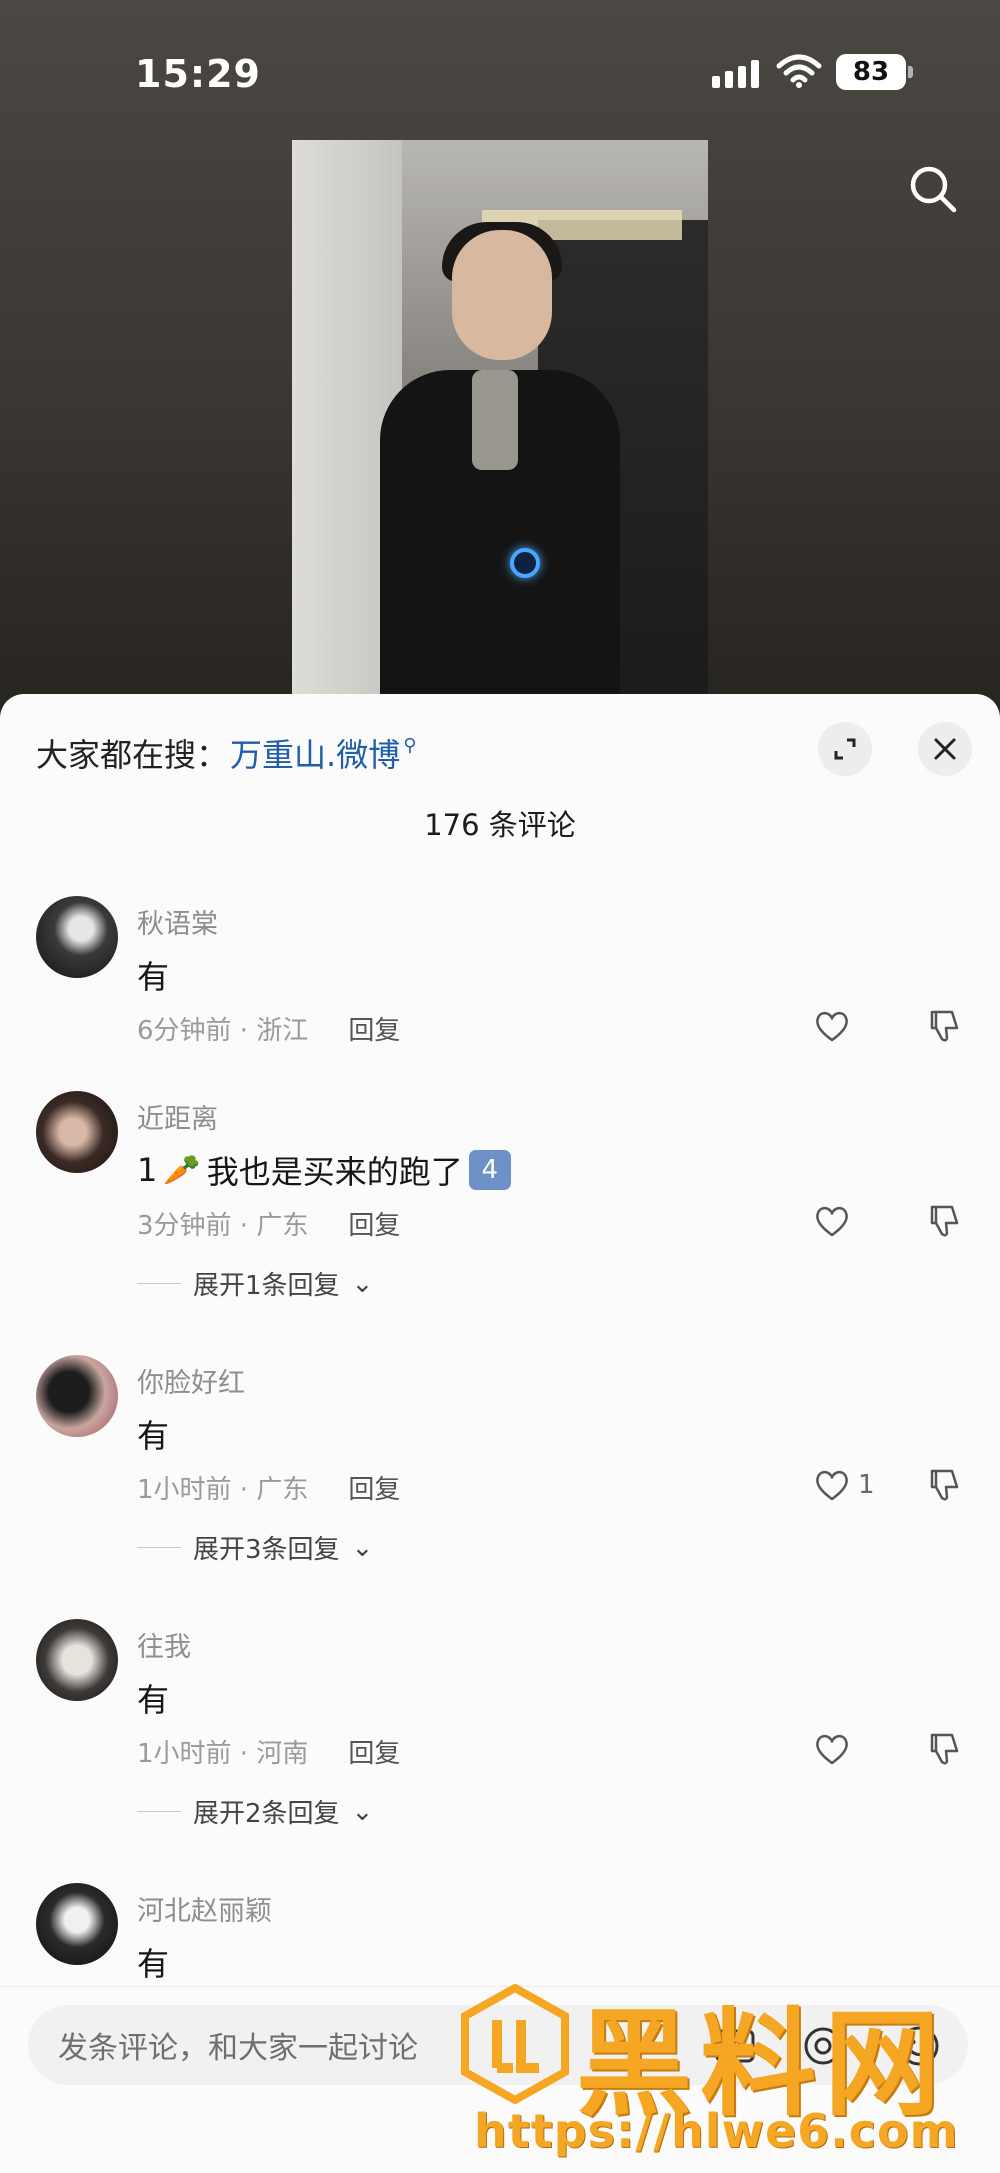 This screenshot has height=2173, width=1000. What do you see at coordinates (737, 73) in the screenshot?
I see `signal-icon` at bounding box center [737, 73].